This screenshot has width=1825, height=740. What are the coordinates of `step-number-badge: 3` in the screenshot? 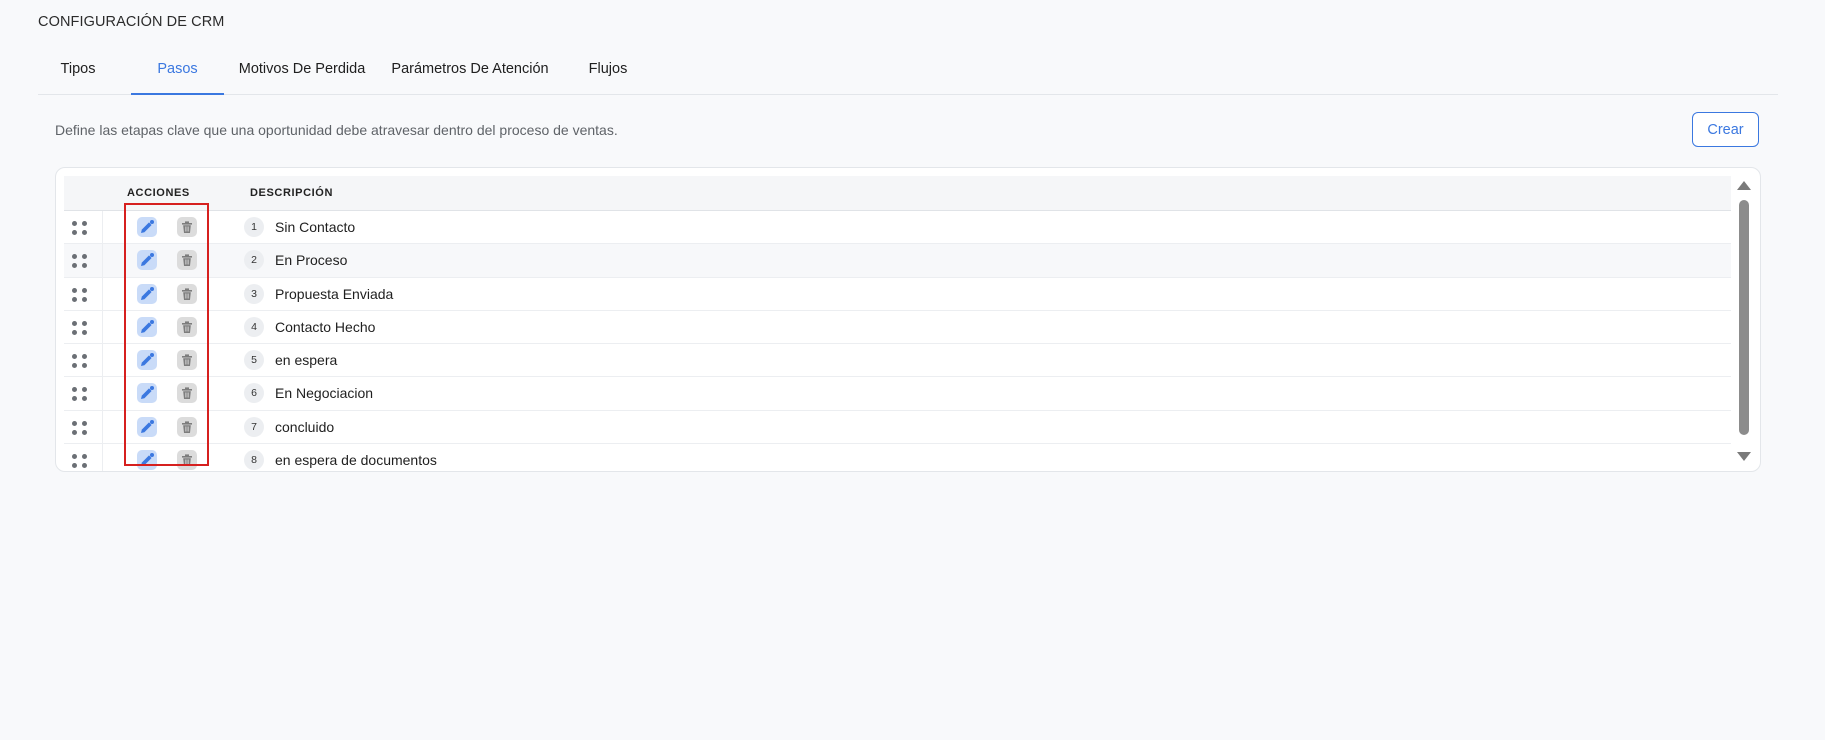 It's located at (254, 293).